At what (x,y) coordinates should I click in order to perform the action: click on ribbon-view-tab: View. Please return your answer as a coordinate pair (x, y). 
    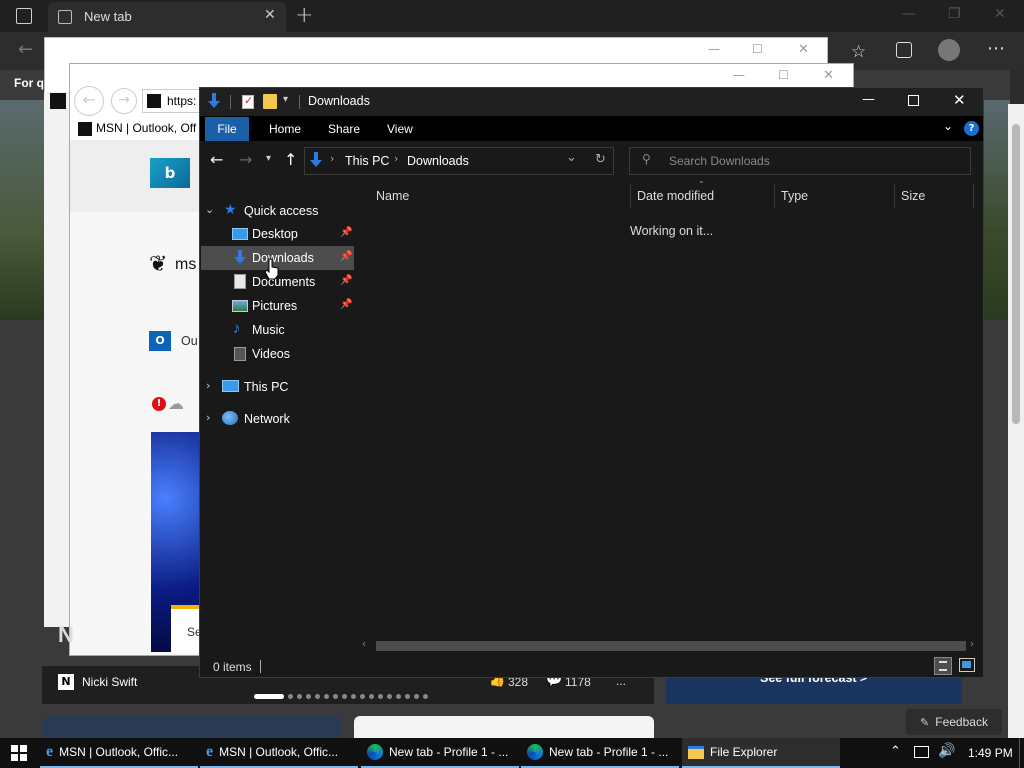
    Looking at the image, I should click on (400, 129).